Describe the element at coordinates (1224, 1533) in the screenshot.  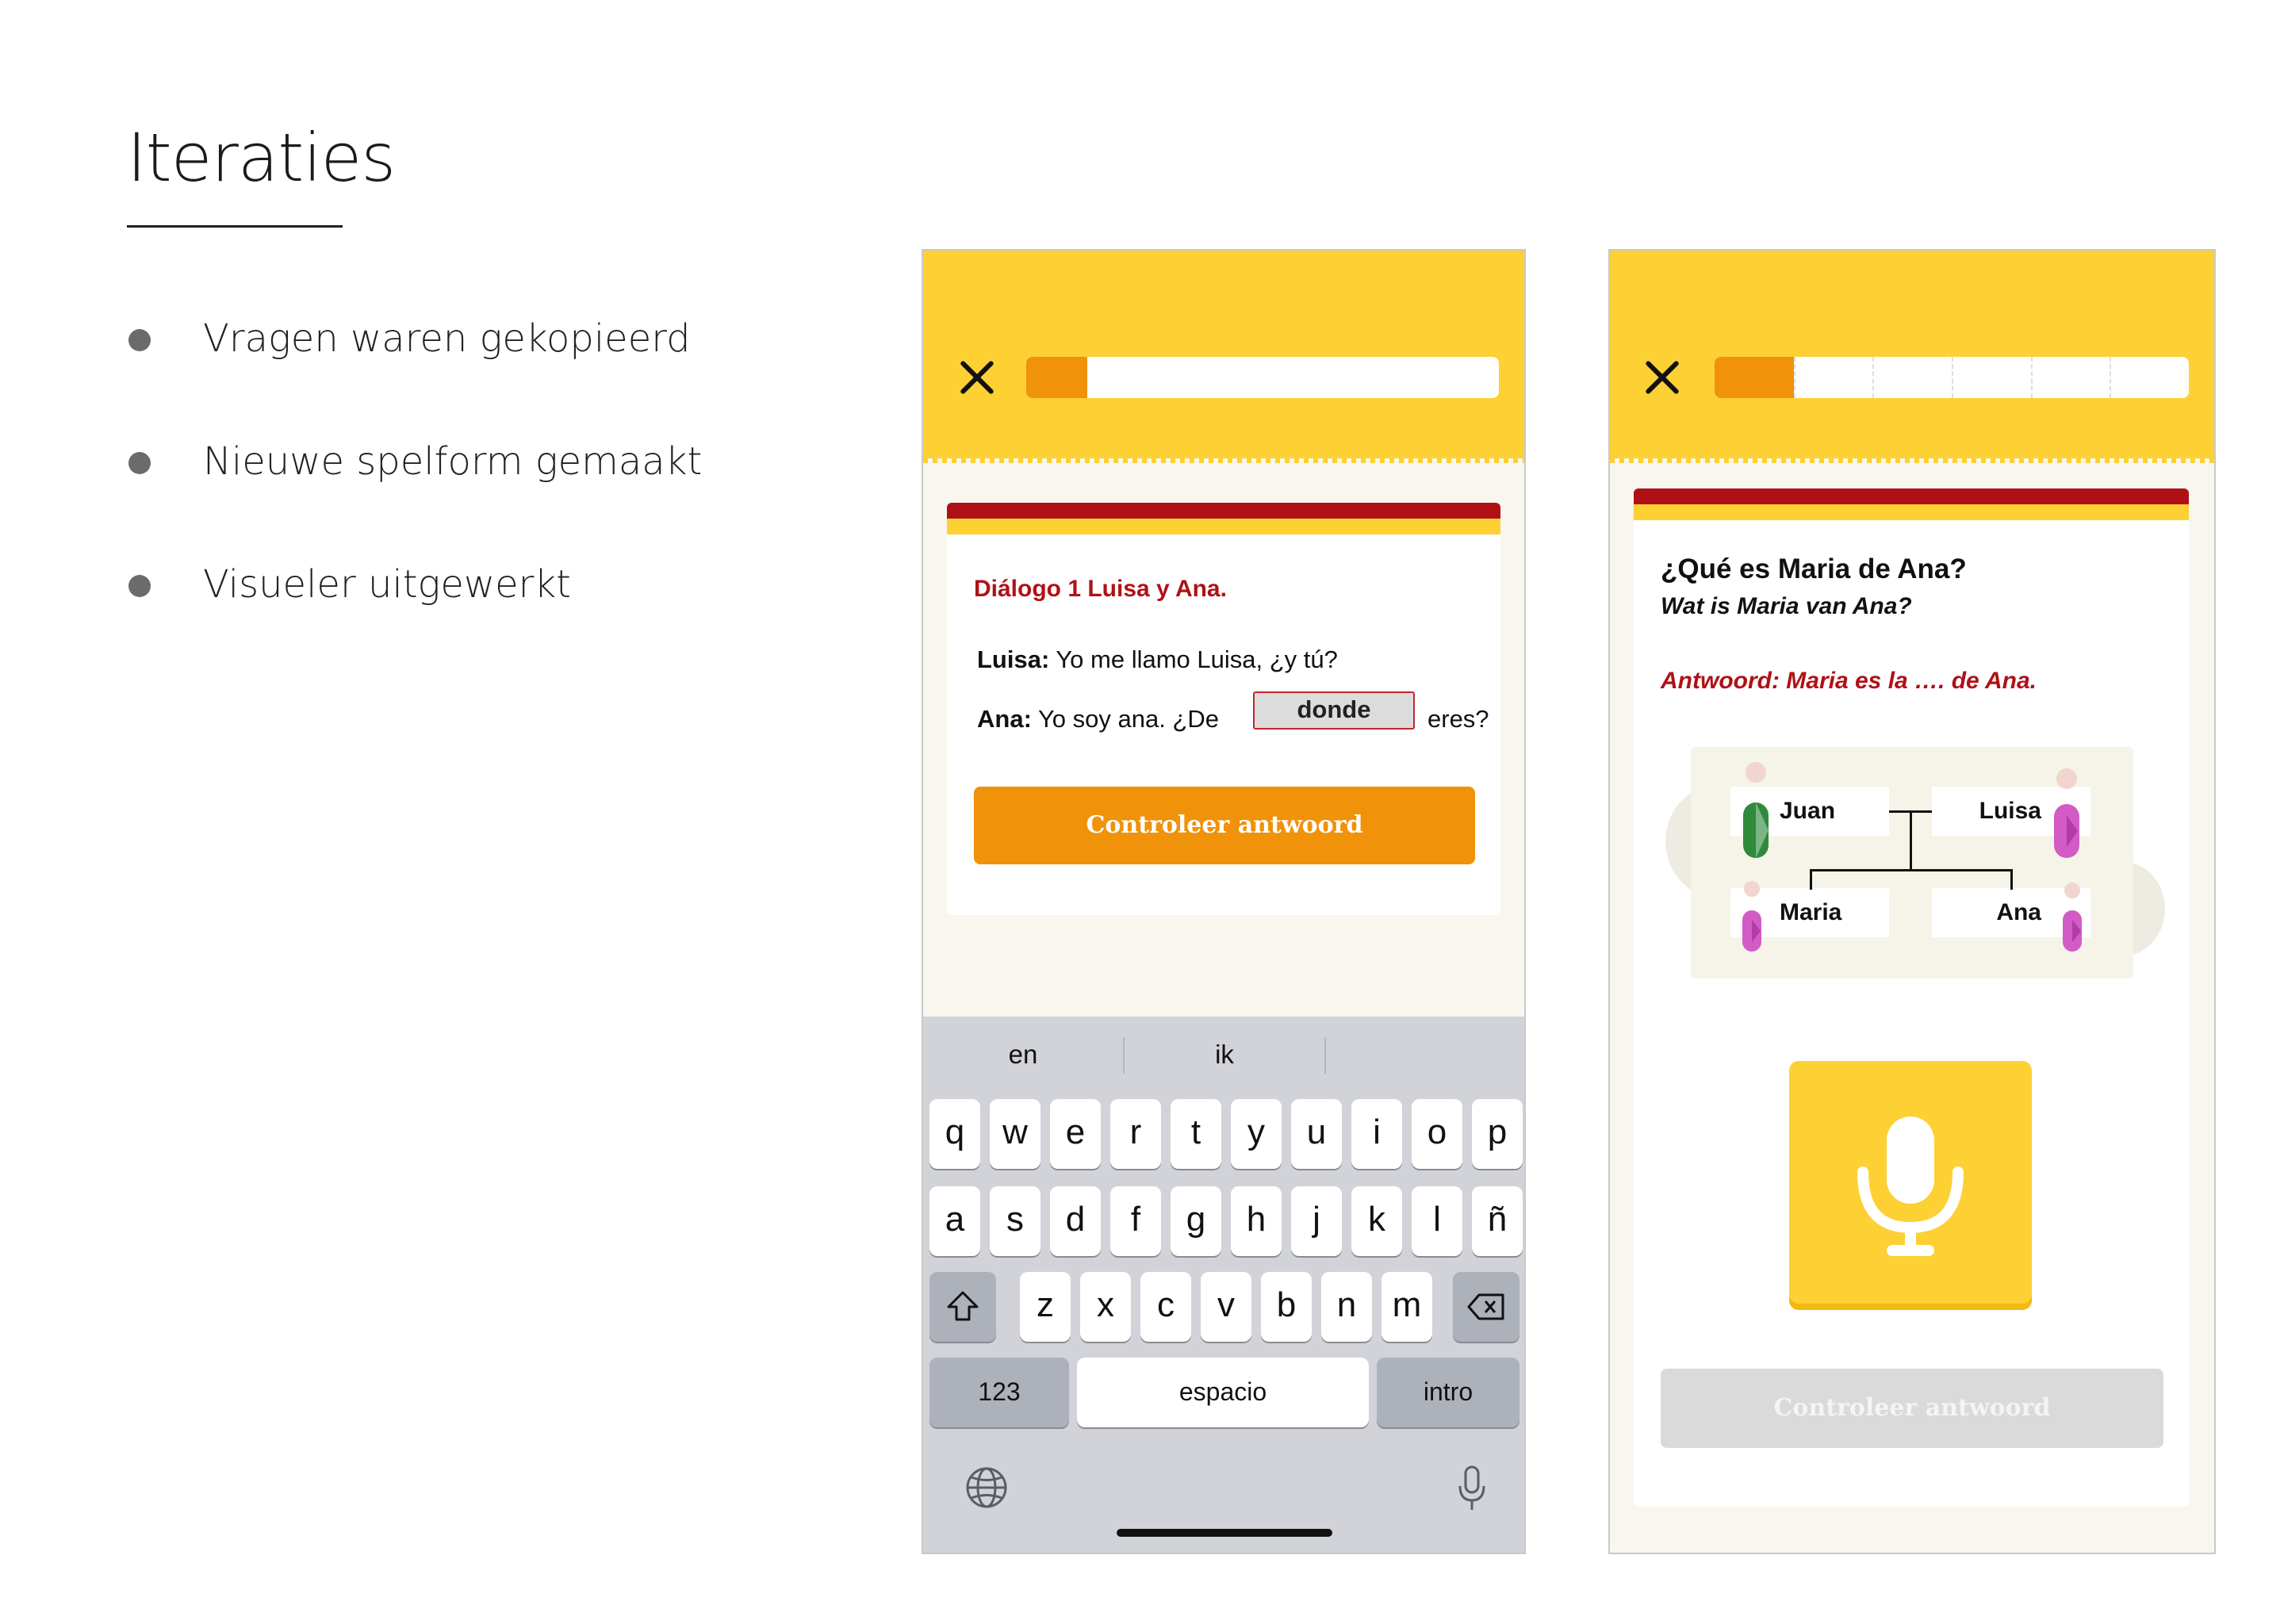
I see `home-indicator` at that location.